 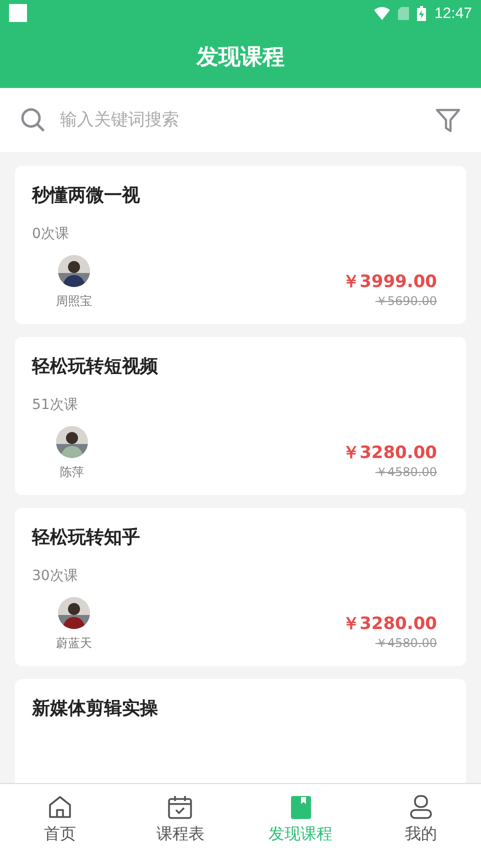 I want to click on home-icon, so click(x=60, y=807).